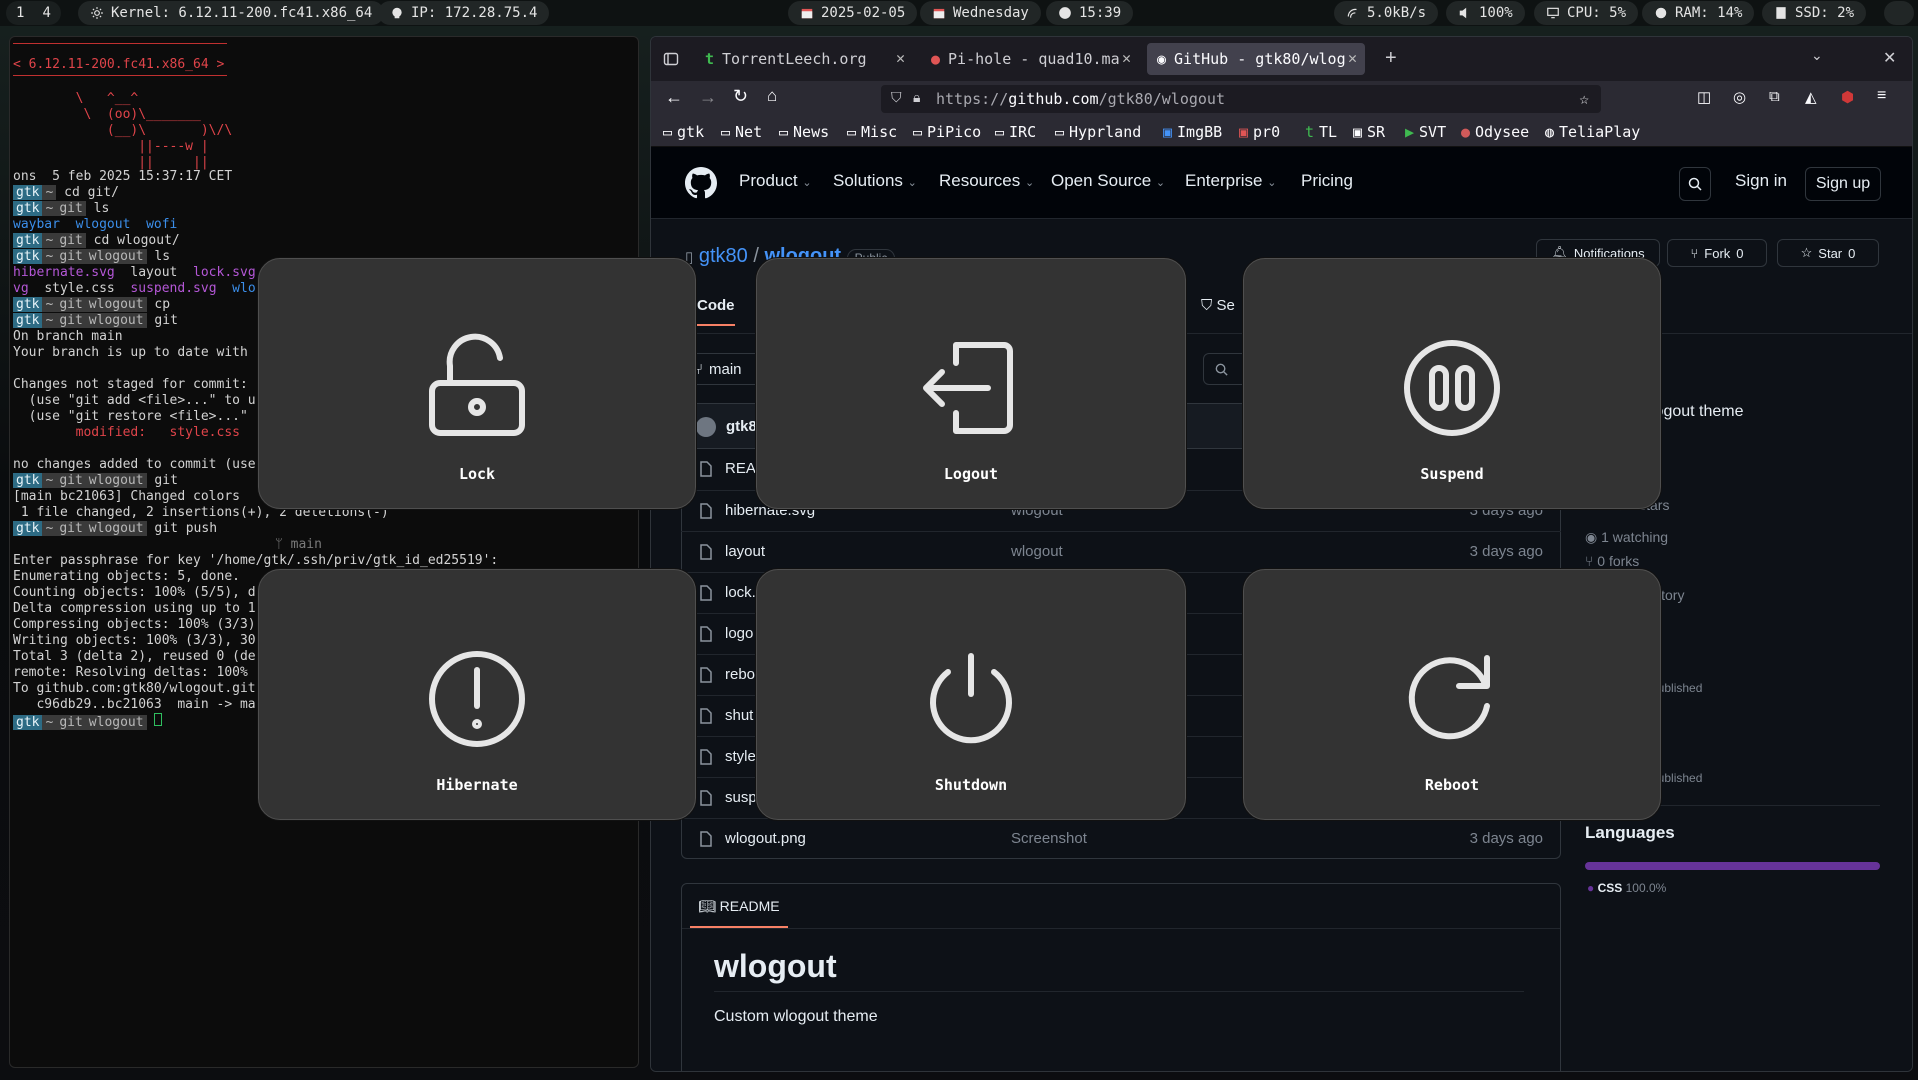 Image resolution: width=1918 pixels, height=1080 pixels. What do you see at coordinates (1241, 99) in the screenshot?
I see `url-bar: ⛉ 🔒︎ https://github.com/gtk80/wlogout ☆` at bounding box center [1241, 99].